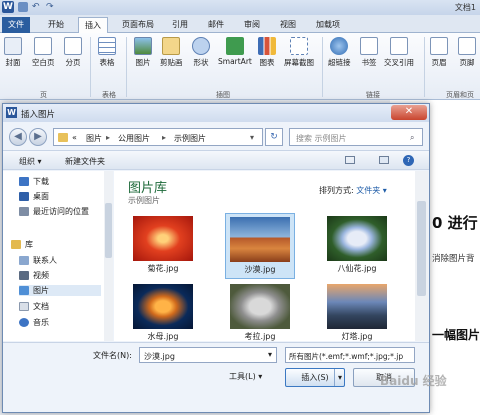  I want to click on arrange-dropdown: 文件夹 ▾, so click(371, 190).